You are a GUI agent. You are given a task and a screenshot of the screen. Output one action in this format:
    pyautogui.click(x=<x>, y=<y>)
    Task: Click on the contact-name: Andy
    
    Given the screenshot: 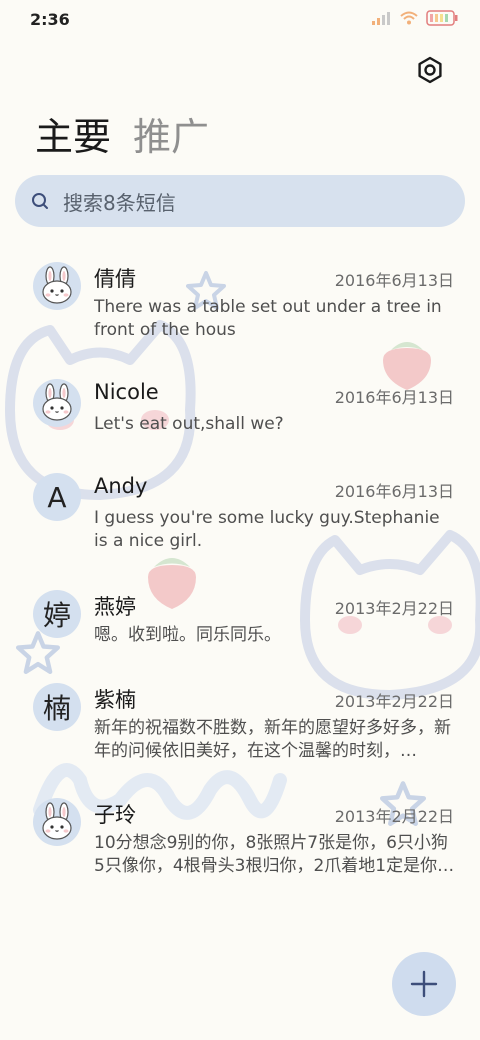 What is the action you would take?
    pyautogui.click(x=121, y=486)
    